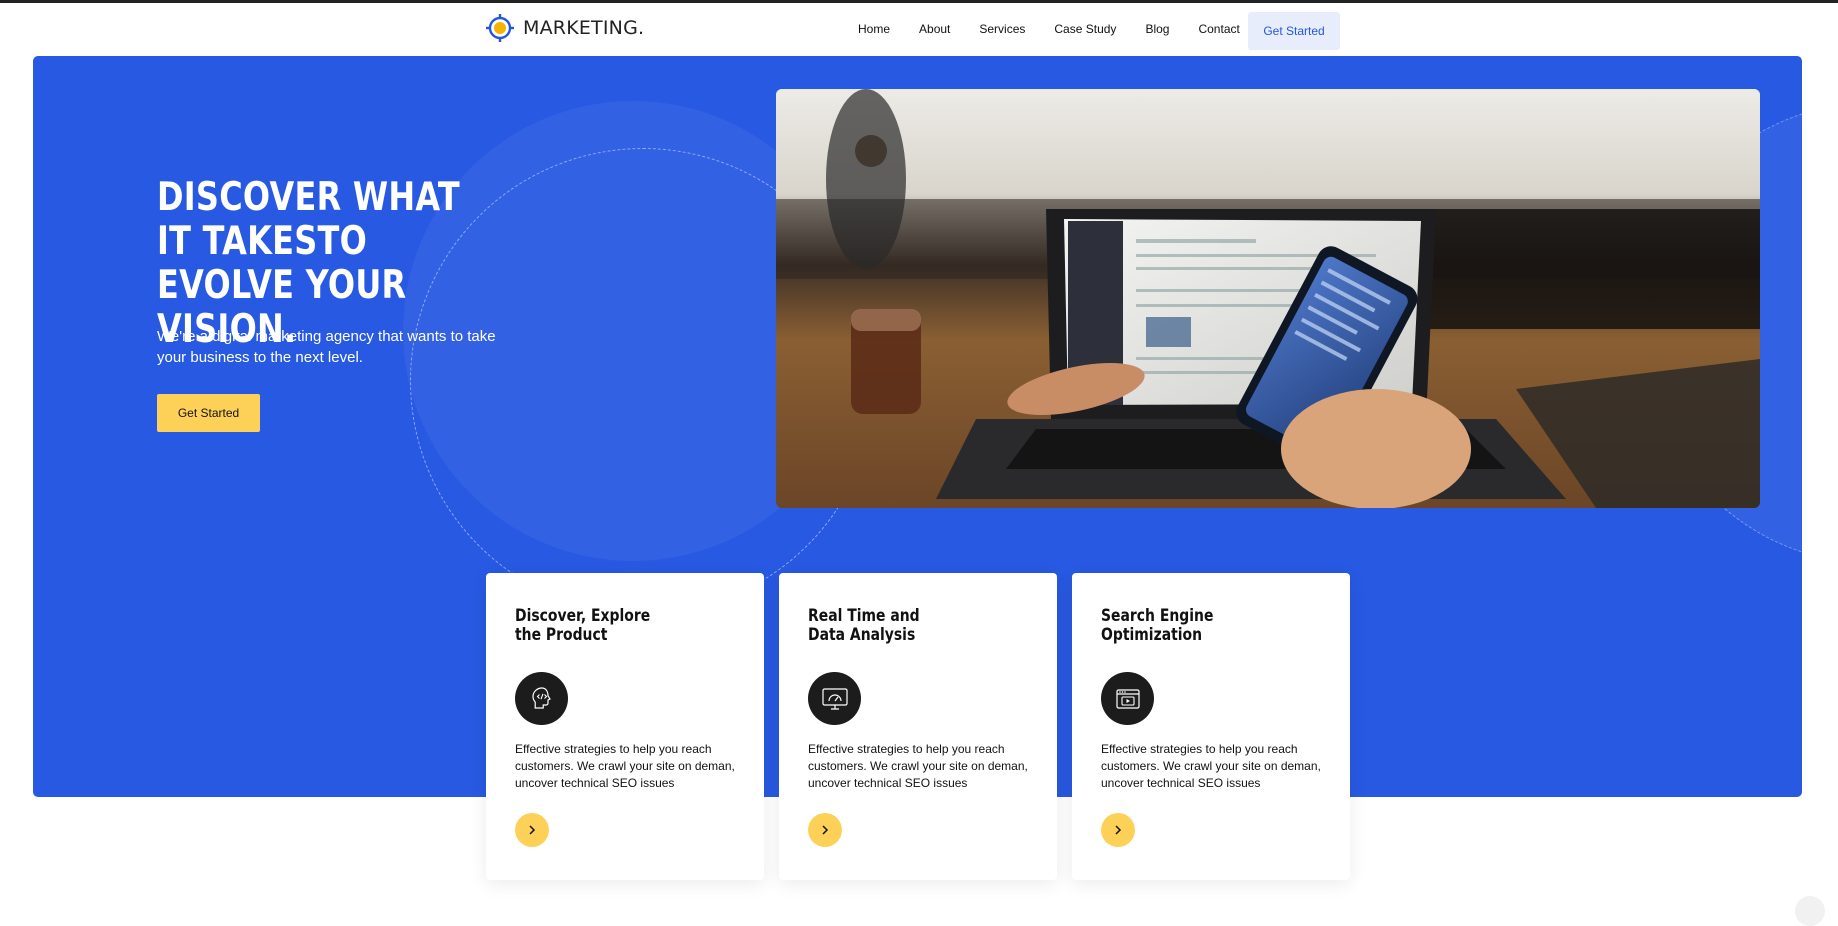  Describe the element at coordinates (500, 28) in the screenshot. I see `target-logo-icon` at that location.